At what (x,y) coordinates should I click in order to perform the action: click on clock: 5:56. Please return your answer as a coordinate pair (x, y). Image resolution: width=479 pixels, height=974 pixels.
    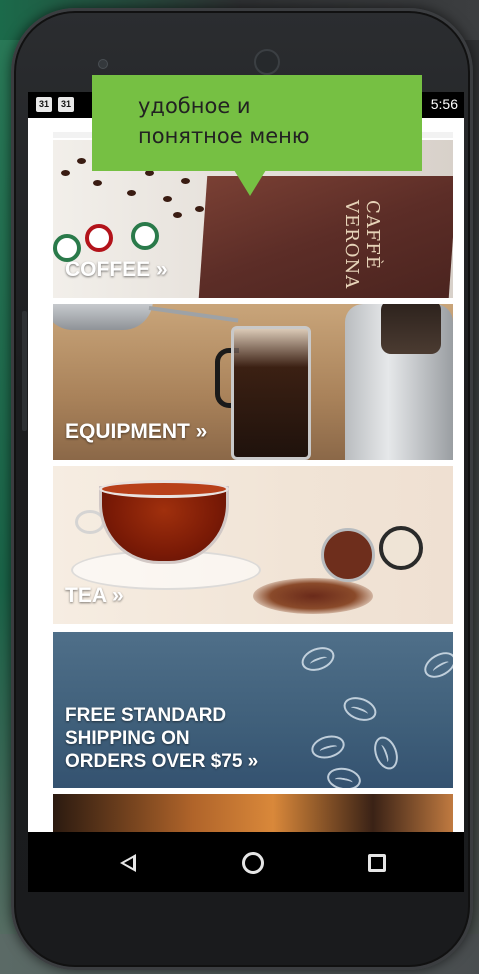
    Looking at the image, I should click on (444, 104).